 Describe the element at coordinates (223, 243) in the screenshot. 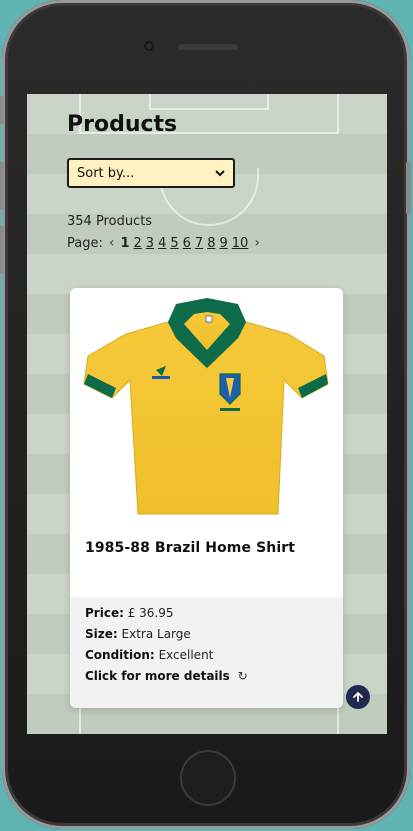

I see `page-link-9: 9` at that location.